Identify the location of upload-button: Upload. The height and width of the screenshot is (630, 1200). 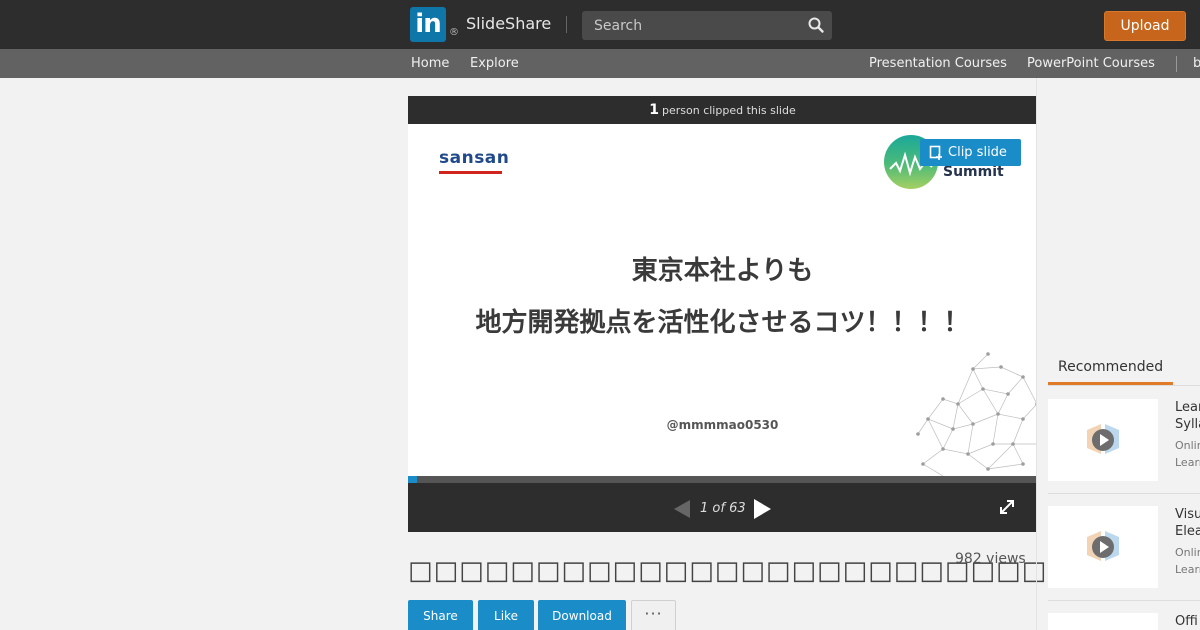
(1145, 26).